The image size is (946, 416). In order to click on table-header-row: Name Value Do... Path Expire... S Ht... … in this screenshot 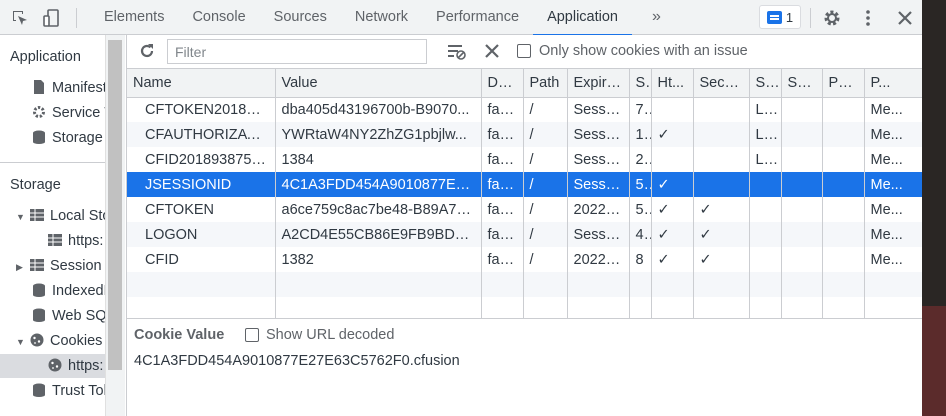, I will do `click(525, 83)`.